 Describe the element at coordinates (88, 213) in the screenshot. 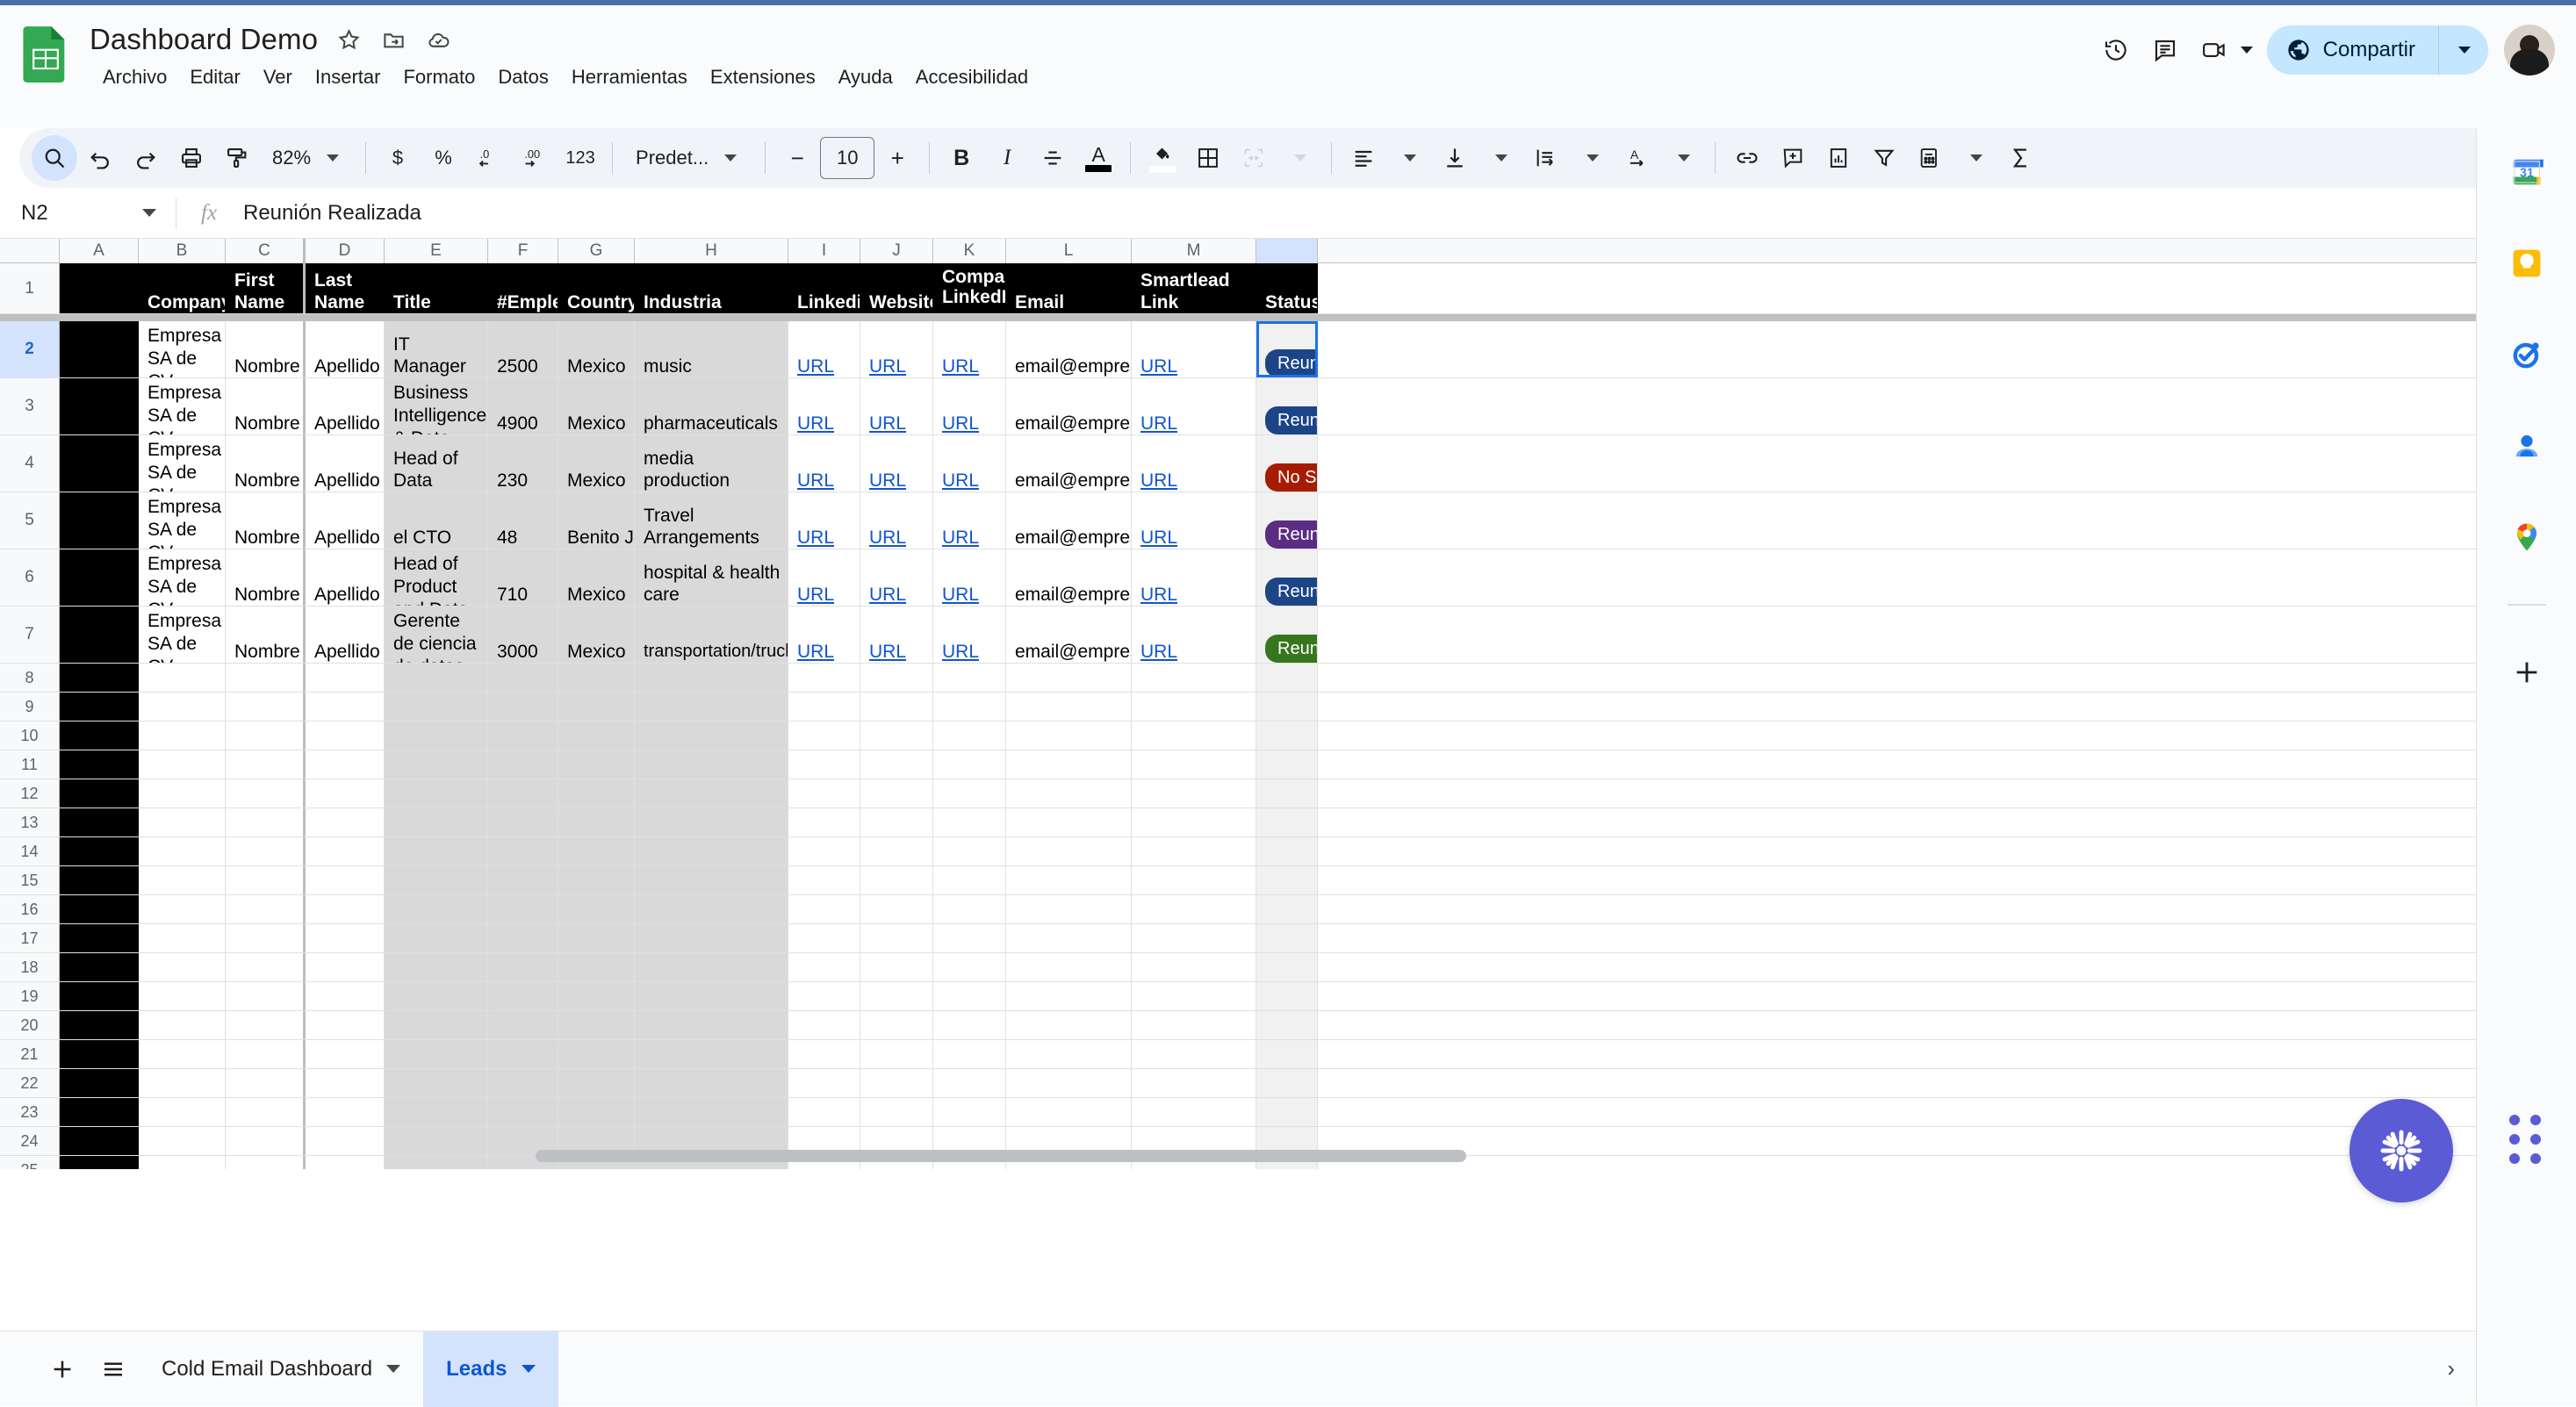

I see `name-box: N2` at that location.